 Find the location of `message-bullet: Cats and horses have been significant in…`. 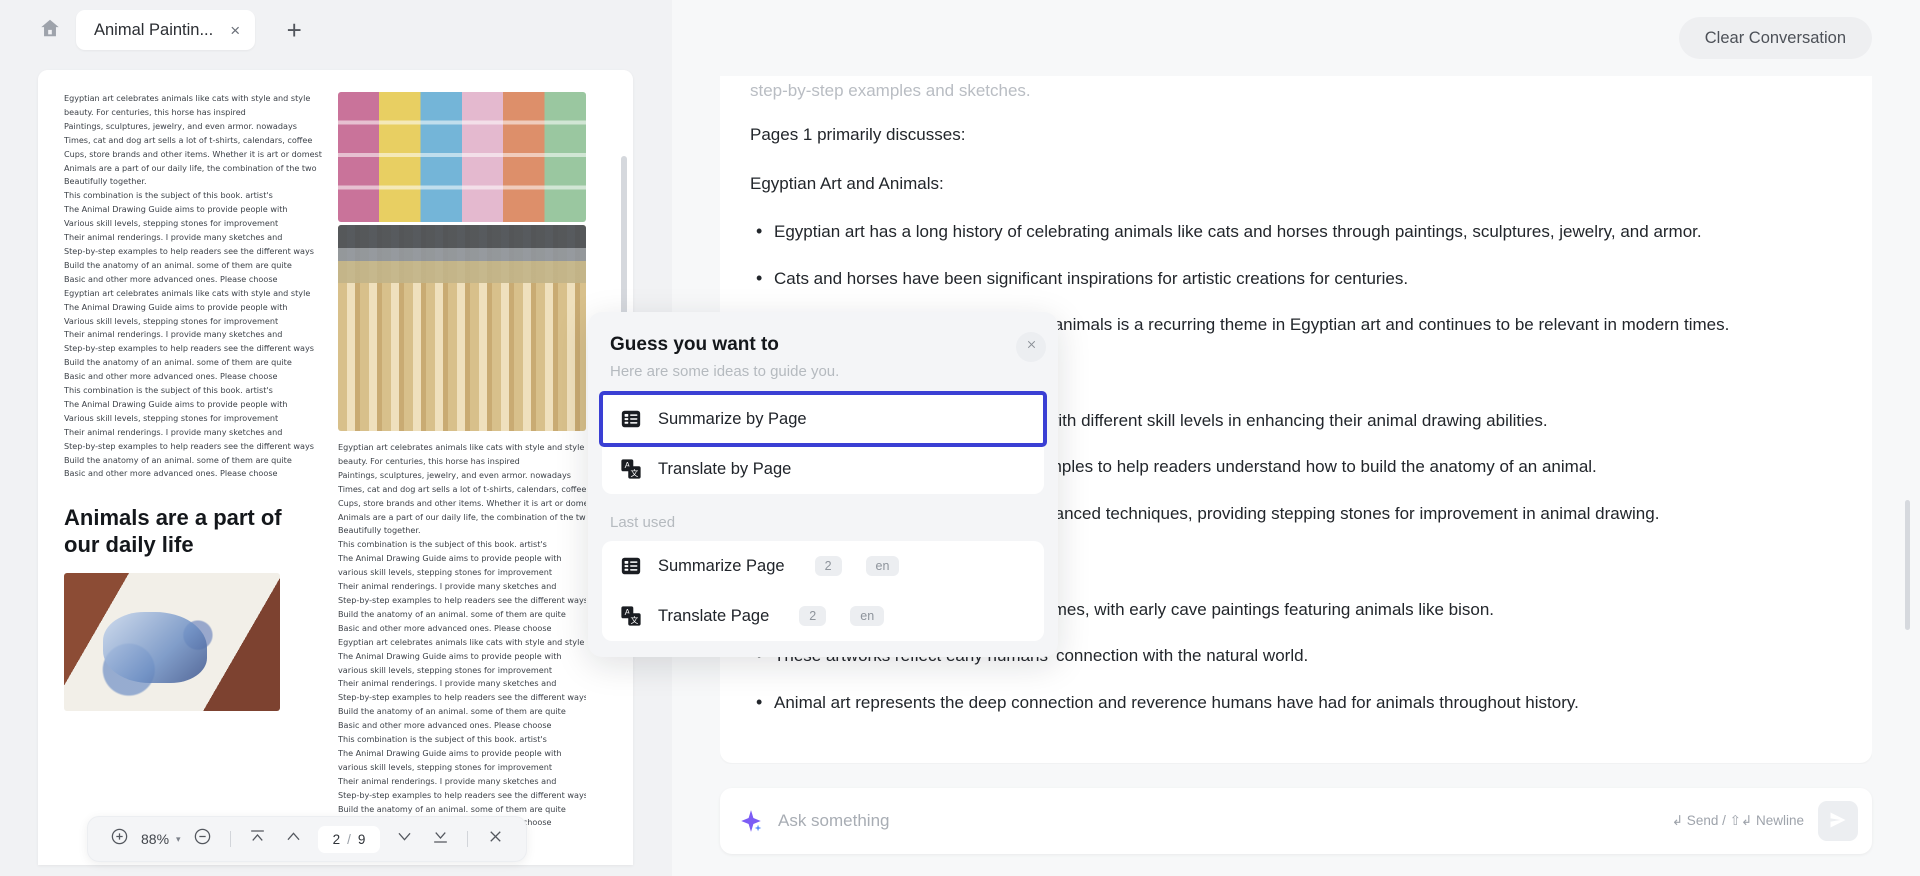

message-bullet: Cats and horses have been significant in… is located at coordinates (1296, 278).